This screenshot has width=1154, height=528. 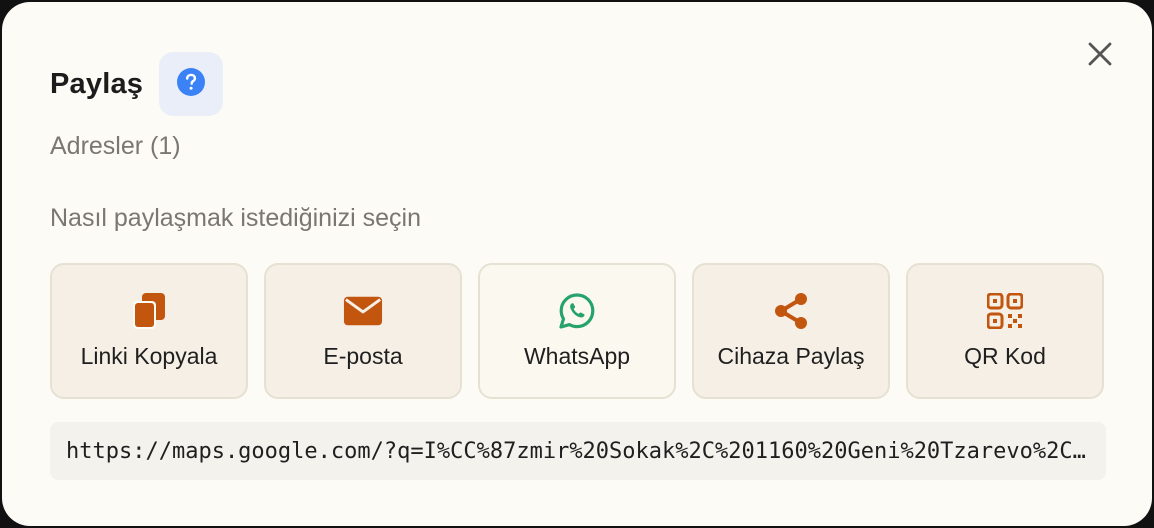 What do you see at coordinates (1005, 356) in the screenshot?
I see `qr-code-label: QR Kod` at bounding box center [1005, 356].